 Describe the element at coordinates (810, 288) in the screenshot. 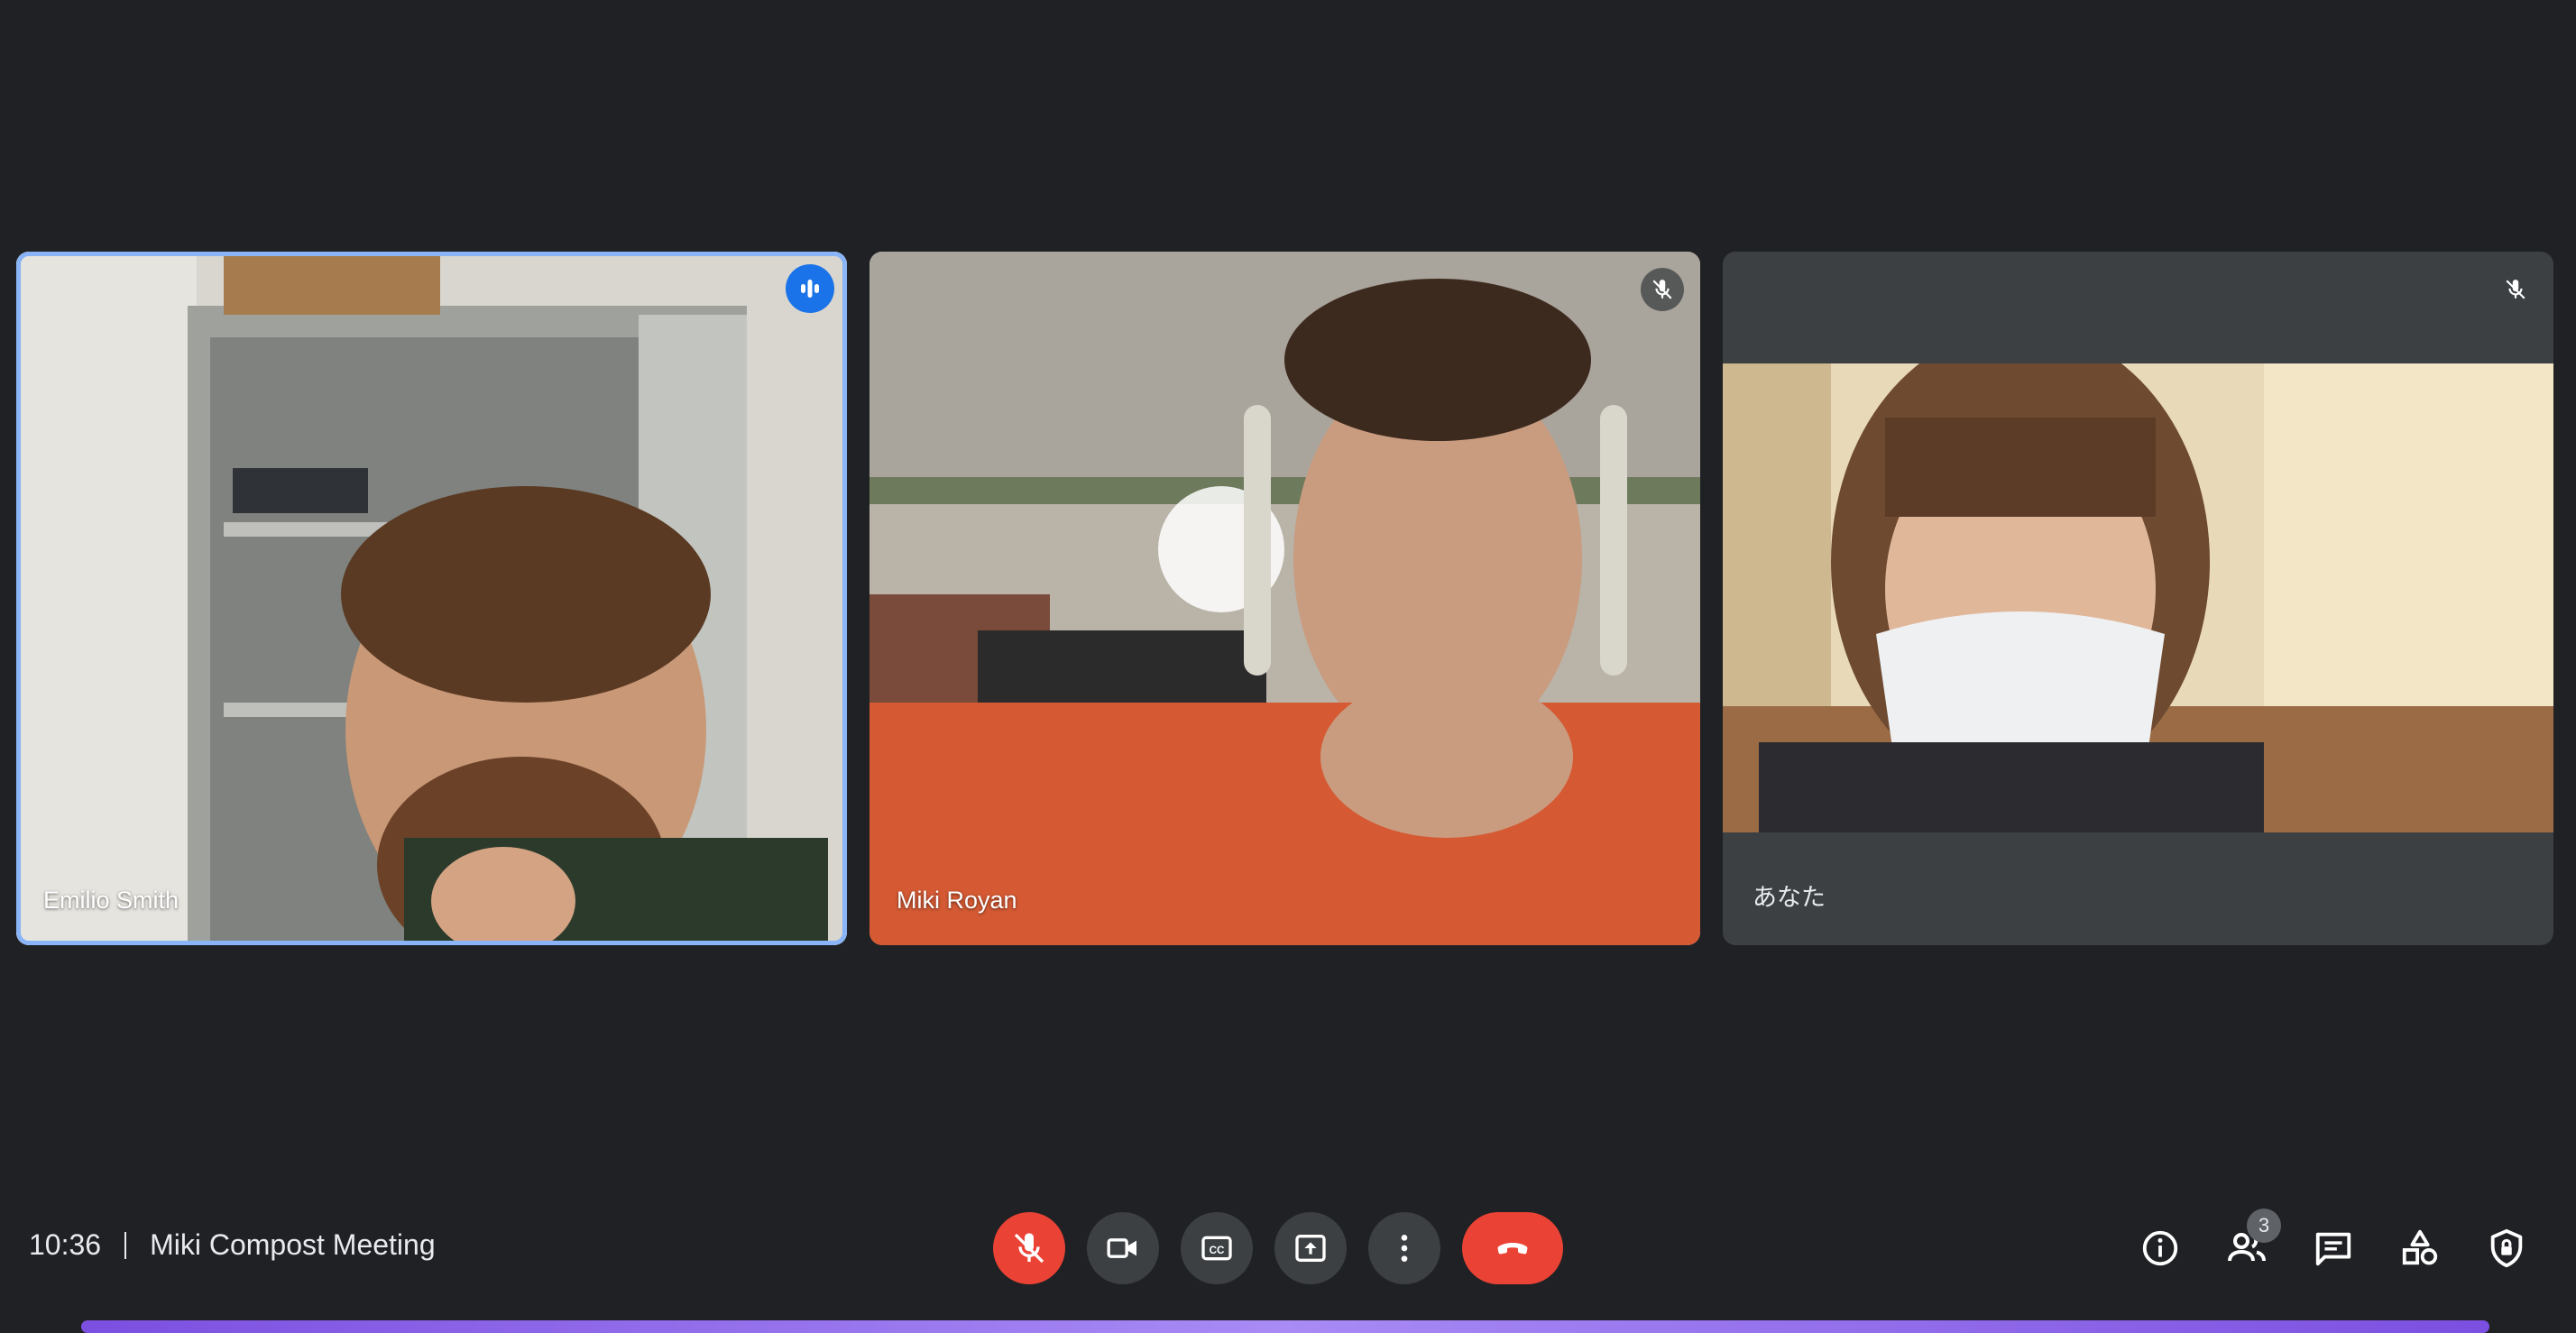

I see `speaking-indicator-icon` at that location.